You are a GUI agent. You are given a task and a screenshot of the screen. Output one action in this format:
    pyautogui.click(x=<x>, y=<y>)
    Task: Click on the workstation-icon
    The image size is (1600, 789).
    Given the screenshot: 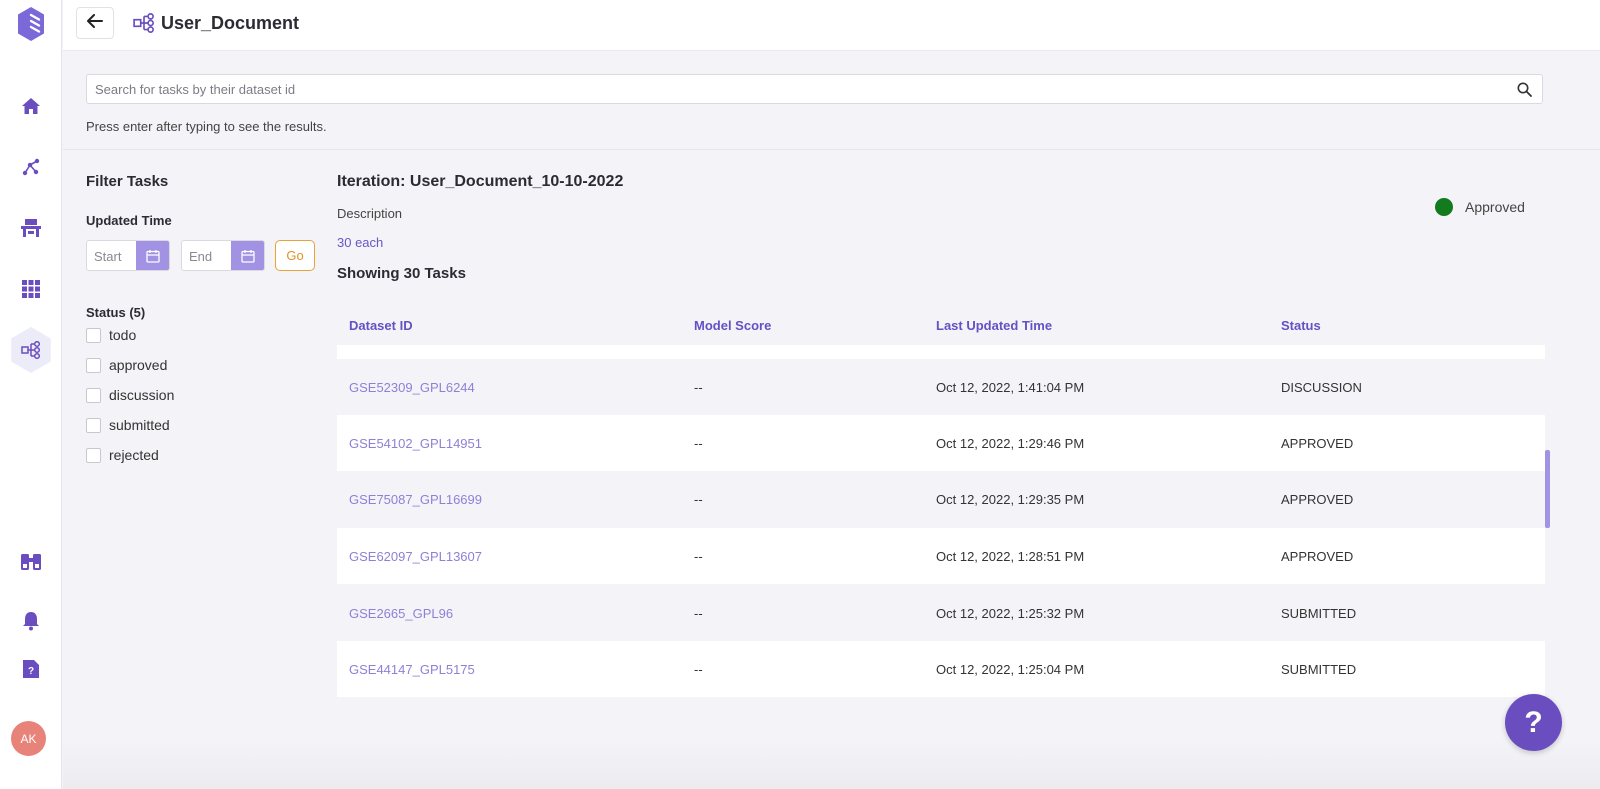 What is the action you would take?
    pyautogui.click(x=31, y=228)
    